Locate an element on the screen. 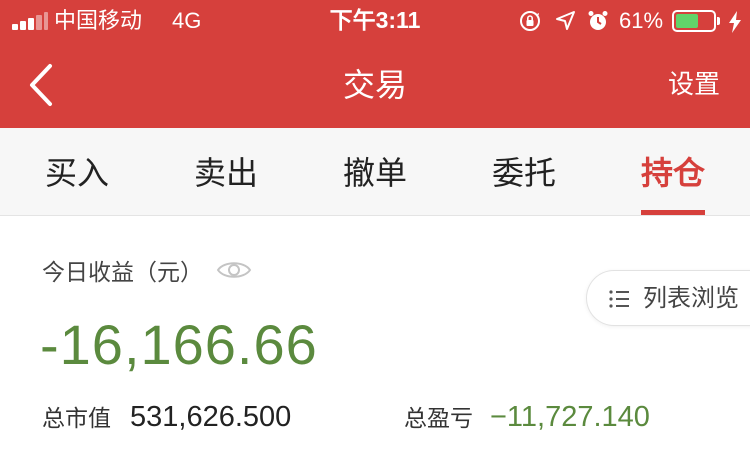  tab-cancel-order: 撤单 is located at coordinates (375, 172).